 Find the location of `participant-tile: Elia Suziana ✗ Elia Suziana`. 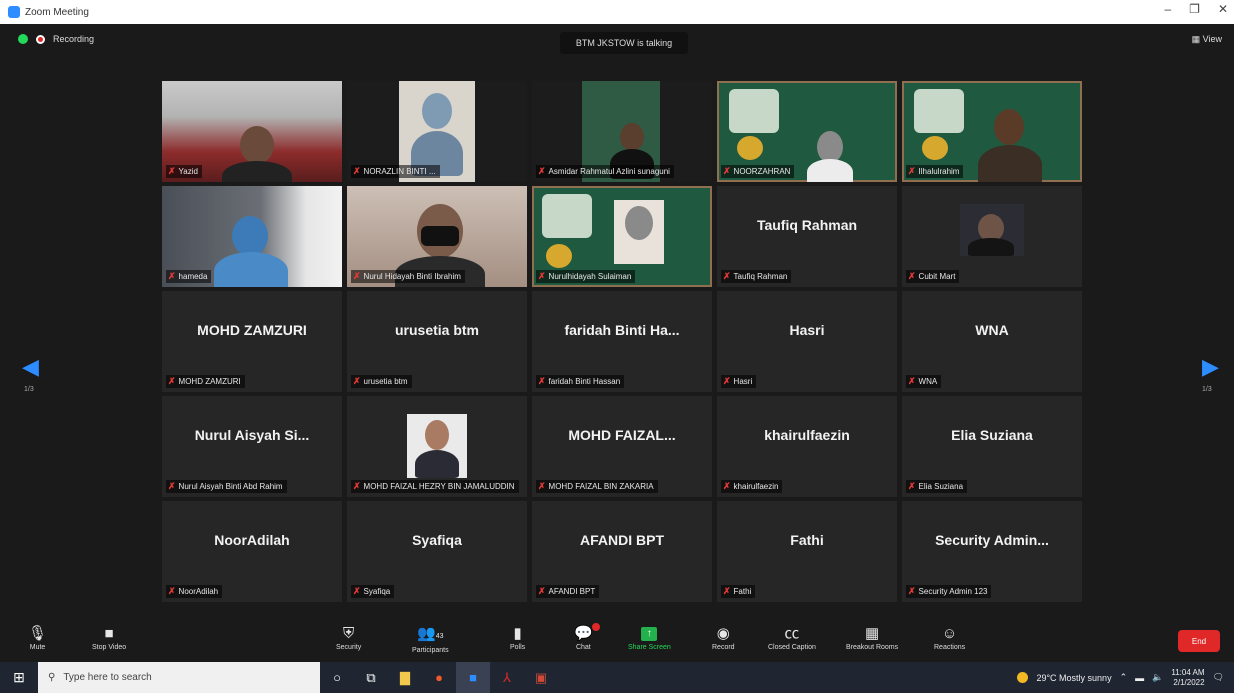

participant-tile: Elia Suziana ✗ Elia Suziana is located at coordinates (992, 446).